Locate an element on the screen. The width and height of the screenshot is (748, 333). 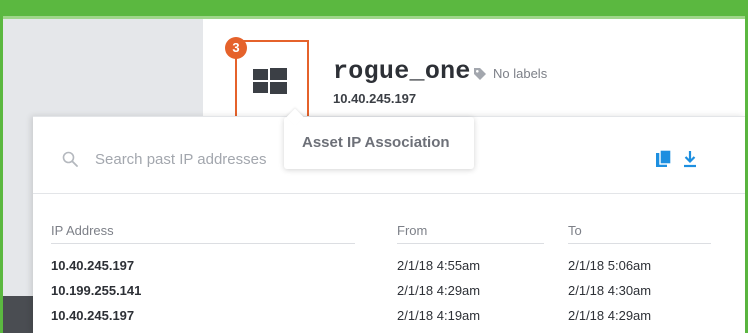
labels-status: No labels is located at coordinates (520, 73).